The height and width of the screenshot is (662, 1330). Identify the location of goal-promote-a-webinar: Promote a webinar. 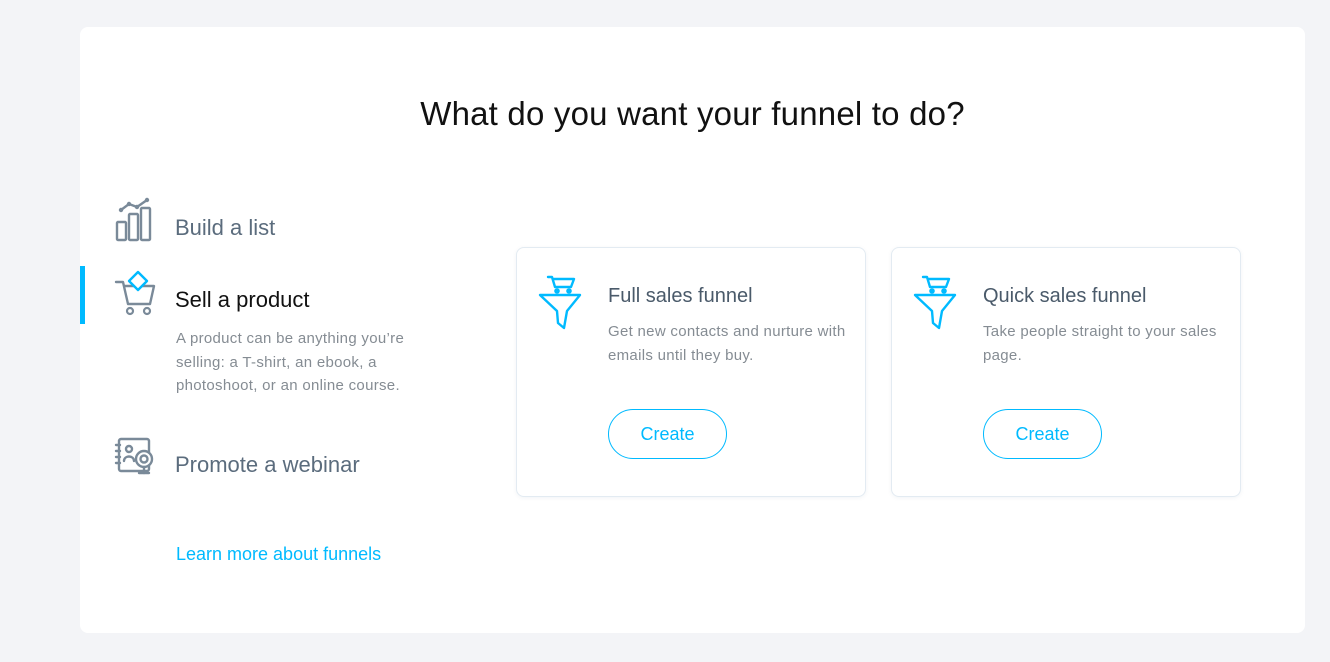
(290, 460).